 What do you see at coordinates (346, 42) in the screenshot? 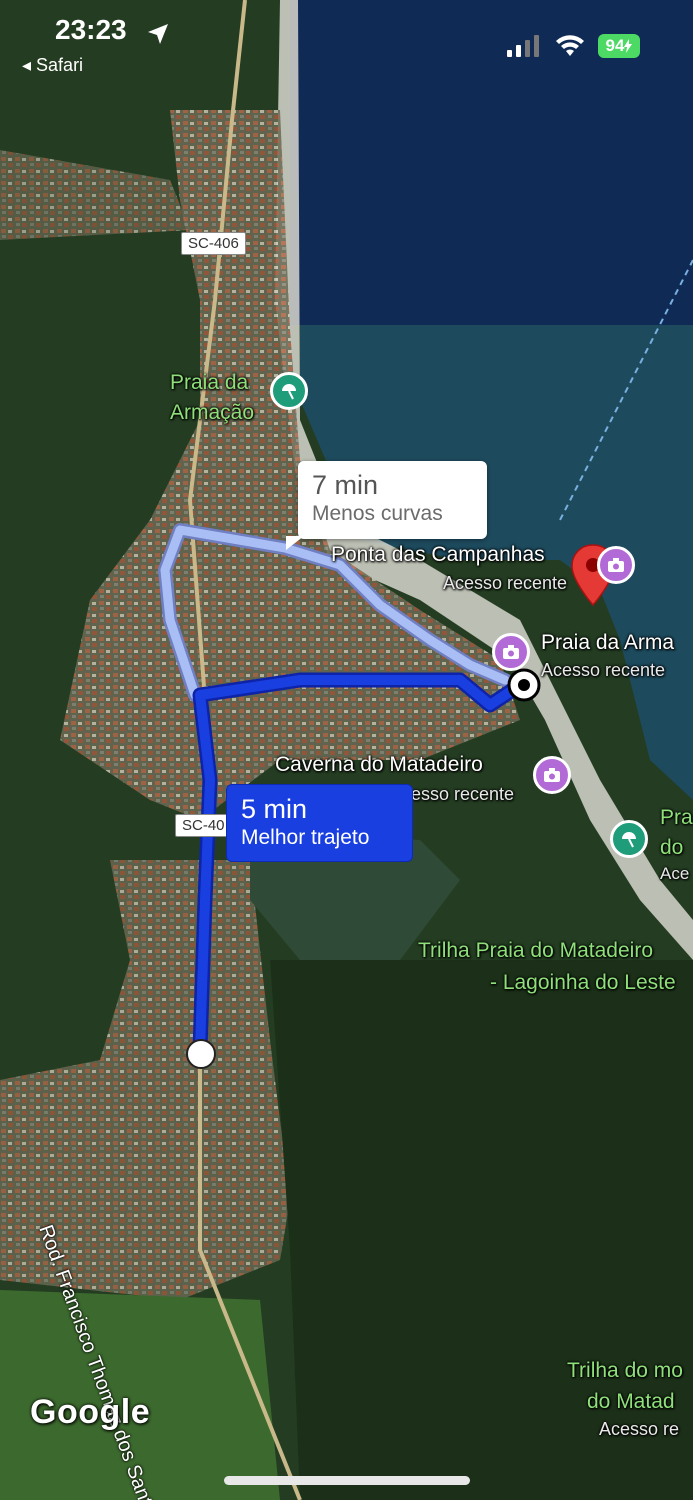
I see `status-bar: 23:23 ◂ Safari 94` at bounding box center [346, 42].